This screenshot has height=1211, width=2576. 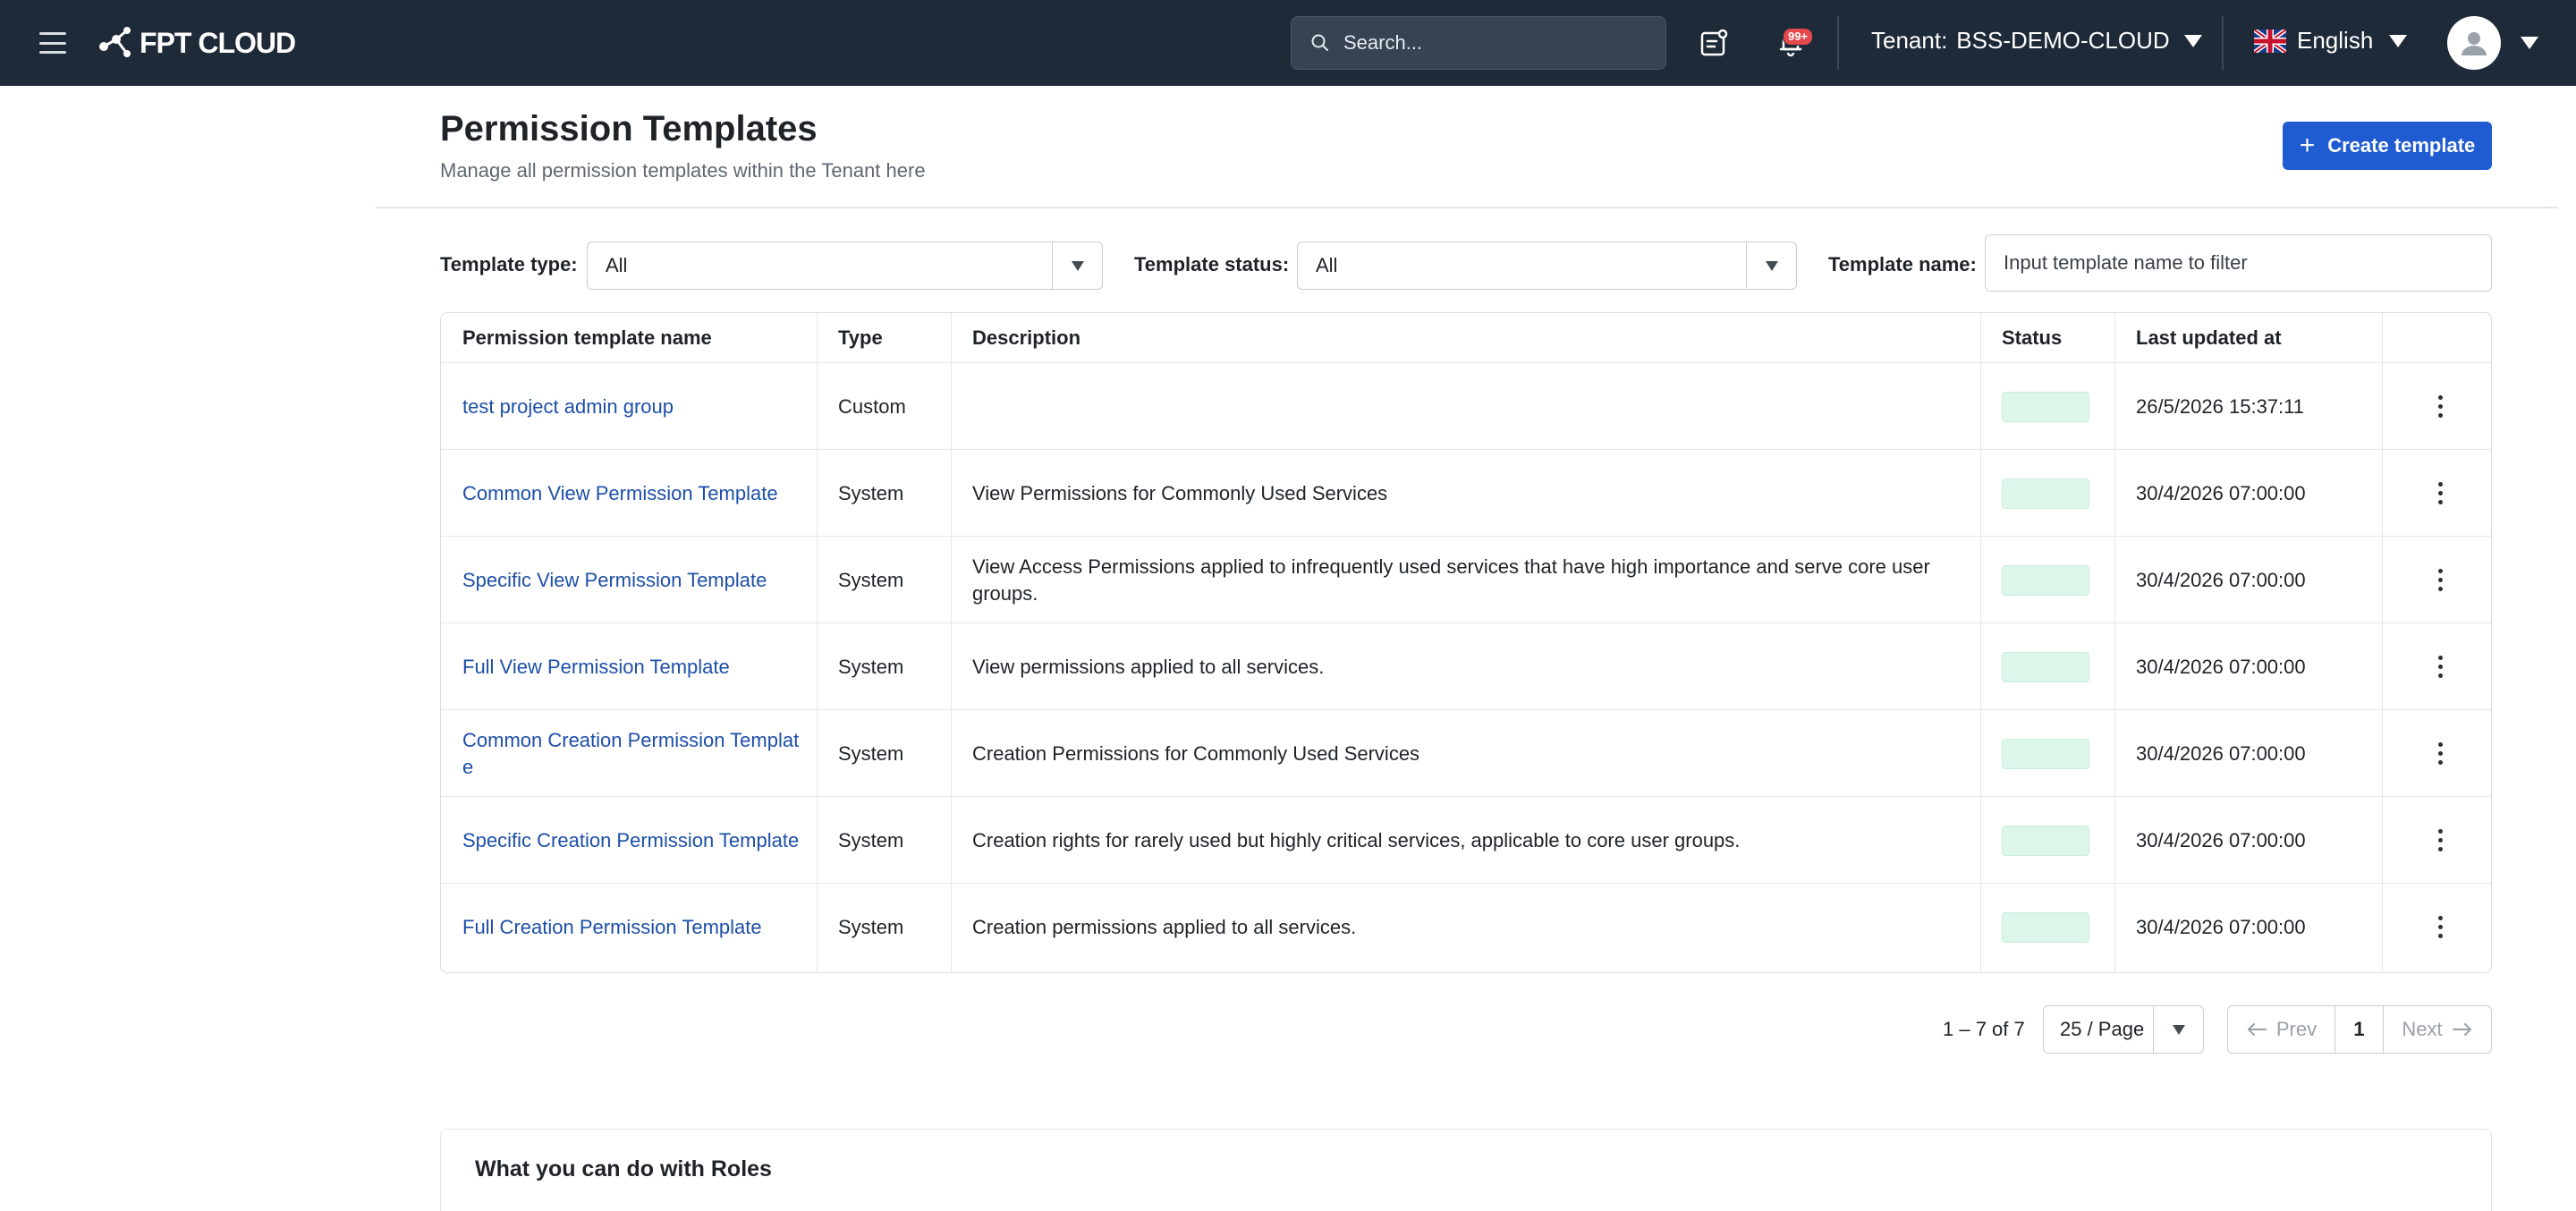 What do you see at coordinates (218, 42) in the screenshot?
I see `brand-name: FPT CLOUD` at bounding box center [218, 42].